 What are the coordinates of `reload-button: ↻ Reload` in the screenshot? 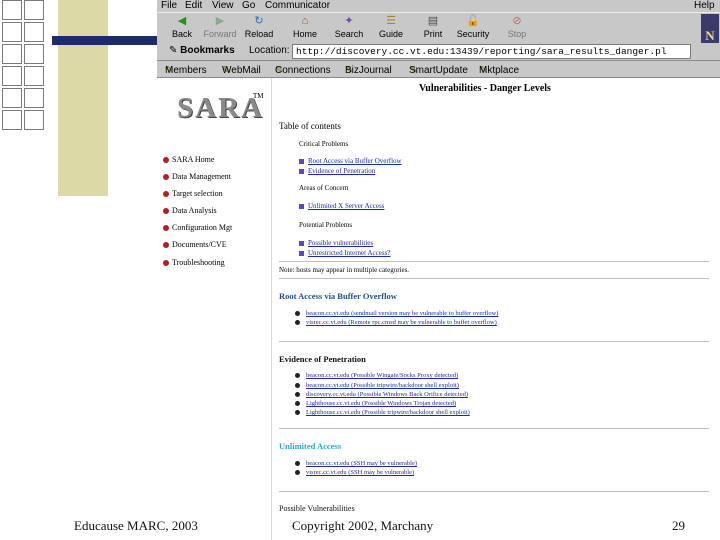 It's located at (259, 27).